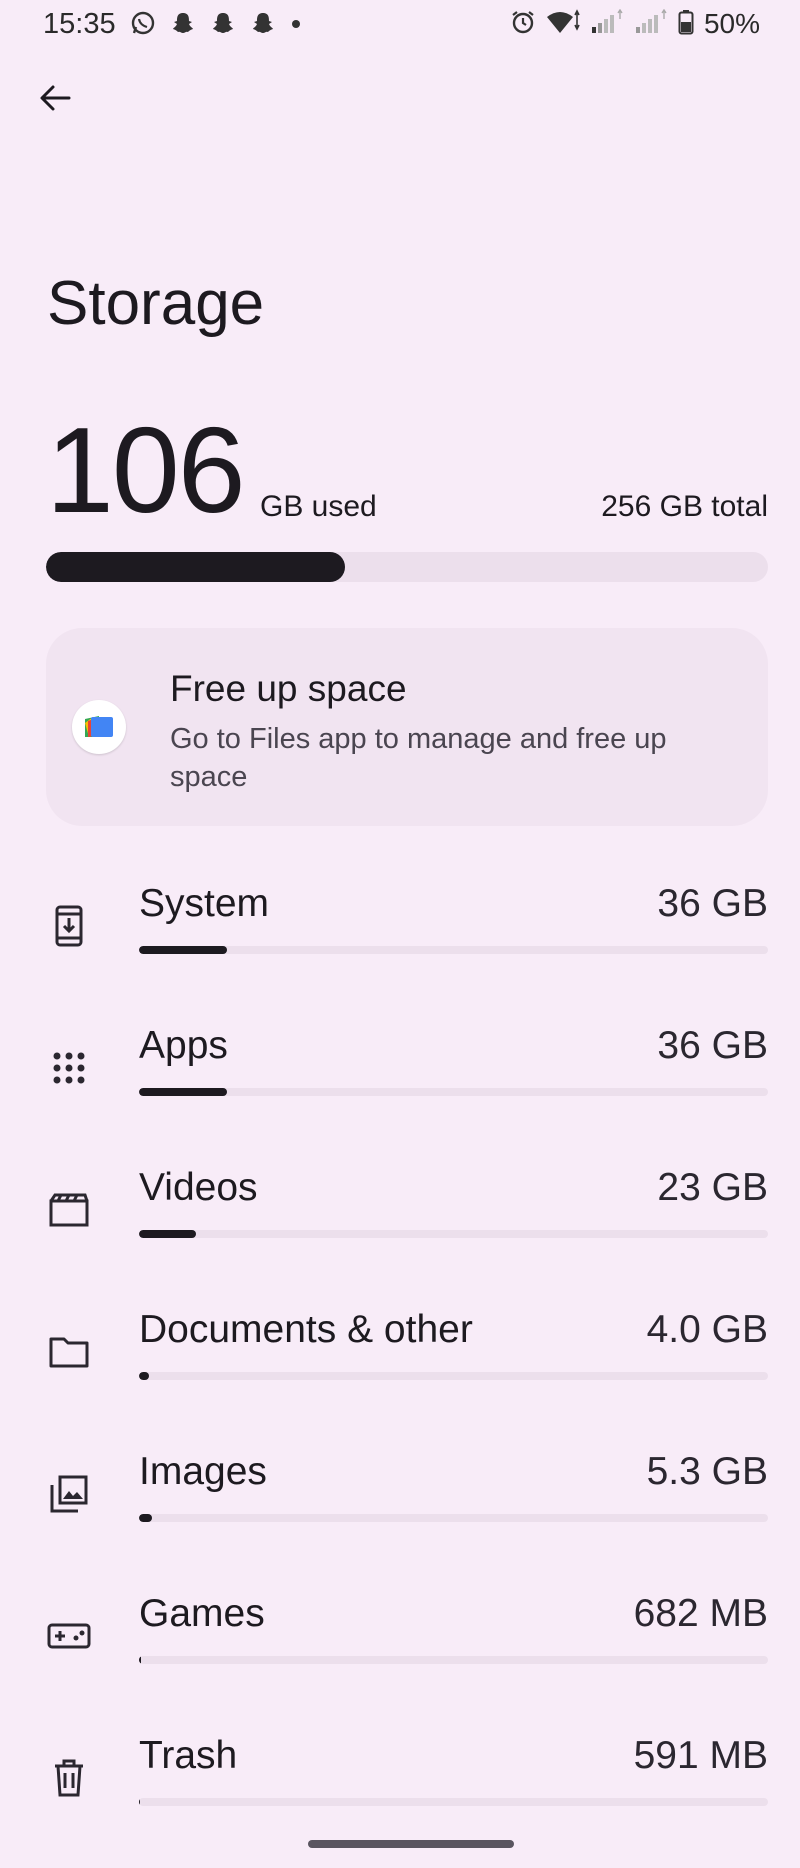 This screenshot has width=800, height=1868. I want to click on apps-grid-icon, so click(69, 1068).